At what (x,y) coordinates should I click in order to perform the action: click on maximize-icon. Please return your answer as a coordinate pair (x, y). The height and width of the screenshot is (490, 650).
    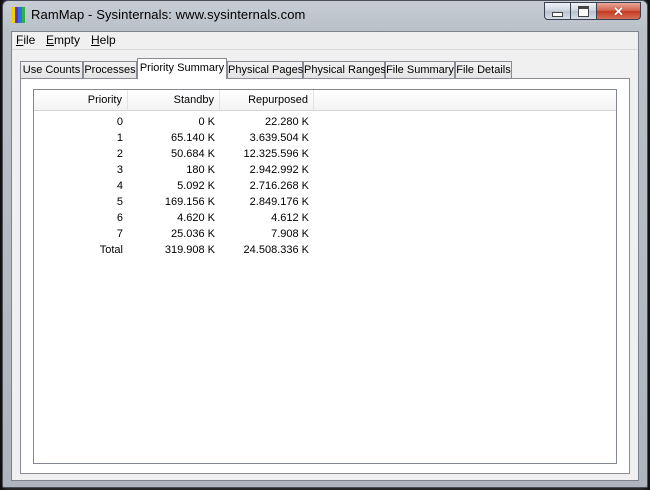
    Looking at the image, I should click on (583, 11).